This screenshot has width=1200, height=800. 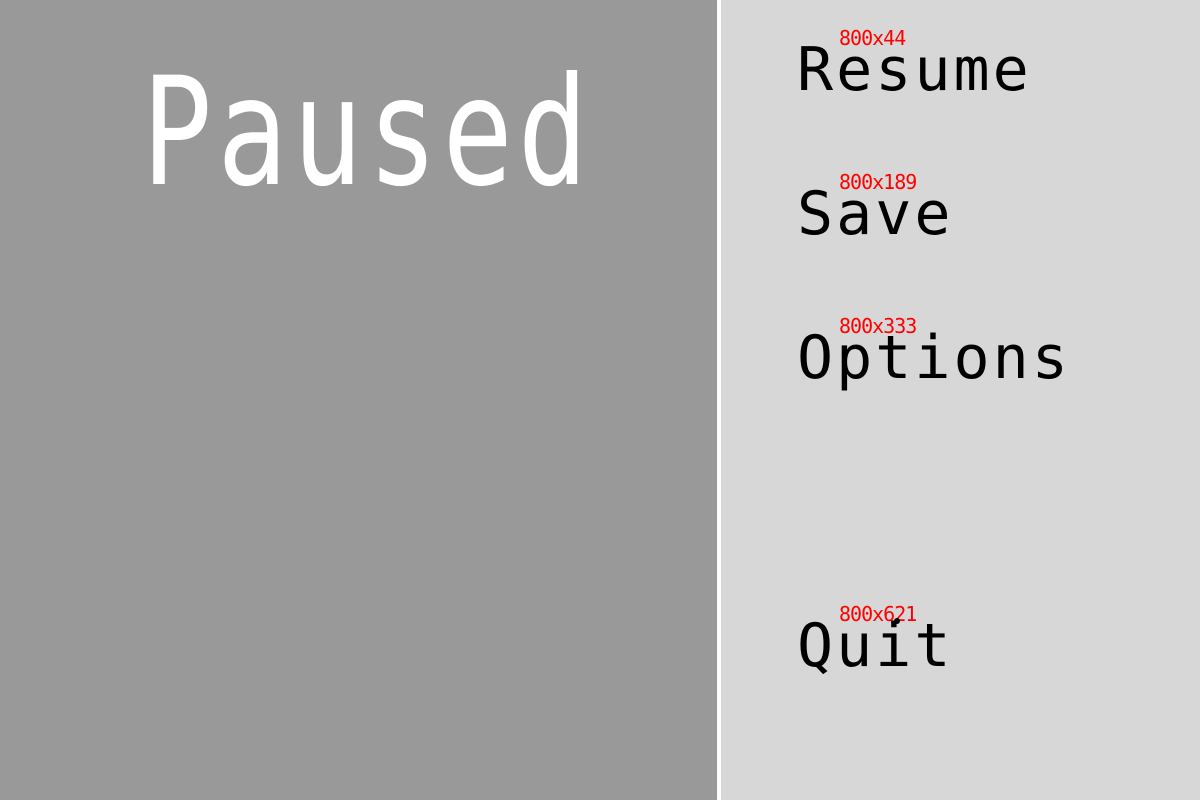 I want to click on options-button: Options 800x333, so click(x=934, y=352).